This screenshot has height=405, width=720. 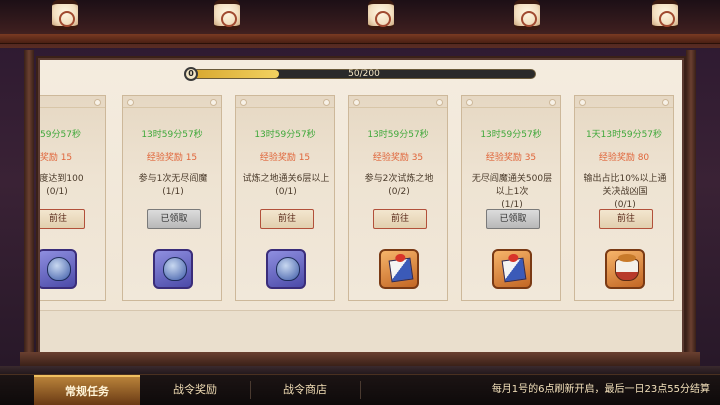 I want to click on tab-regular-tasks: 常规任务, so click(x=87, y=390).